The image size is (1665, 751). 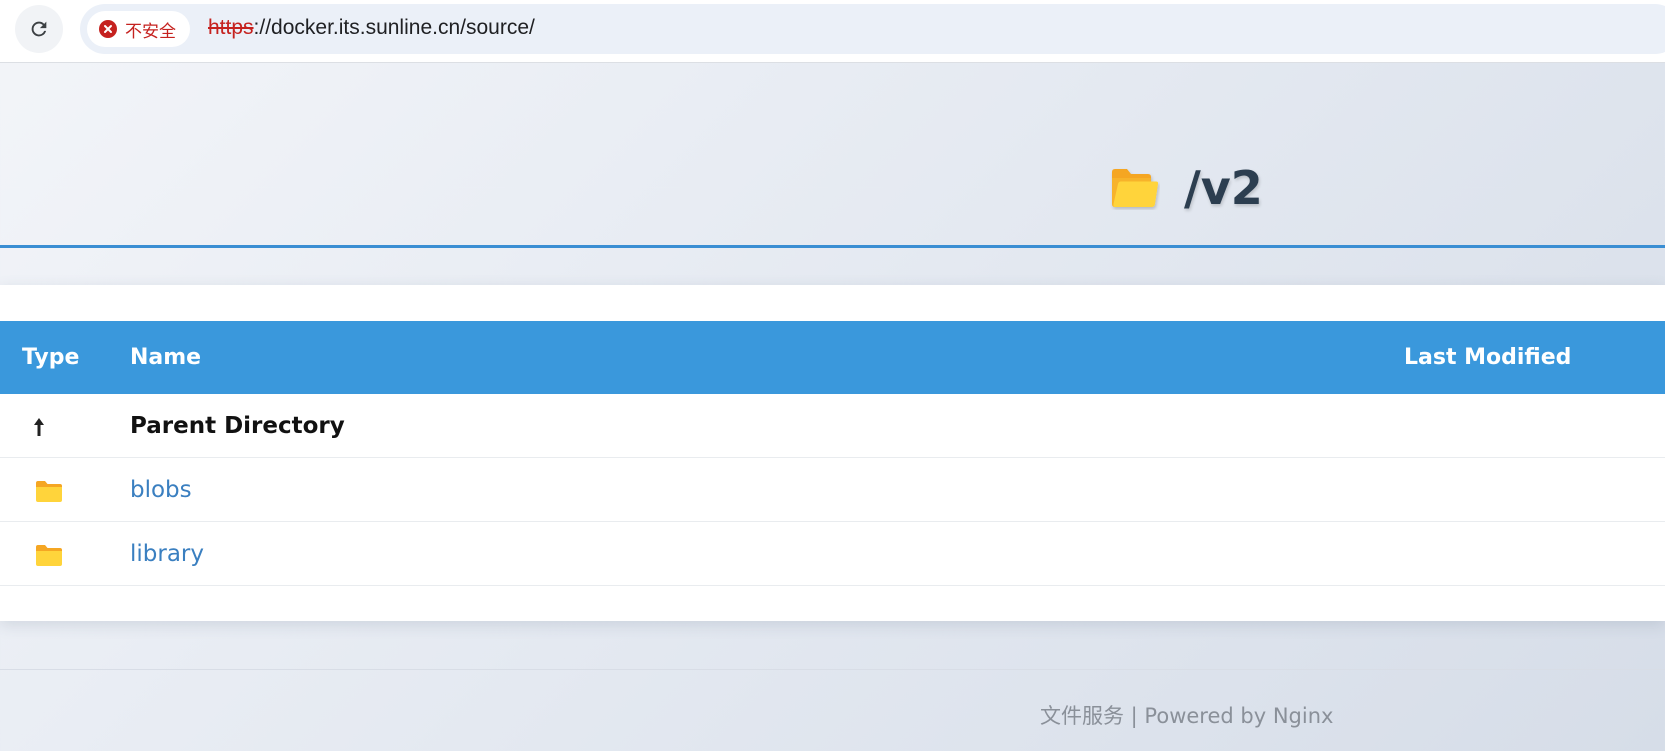 I want to click on folder-open-icon, so click(x=1135, y=188).